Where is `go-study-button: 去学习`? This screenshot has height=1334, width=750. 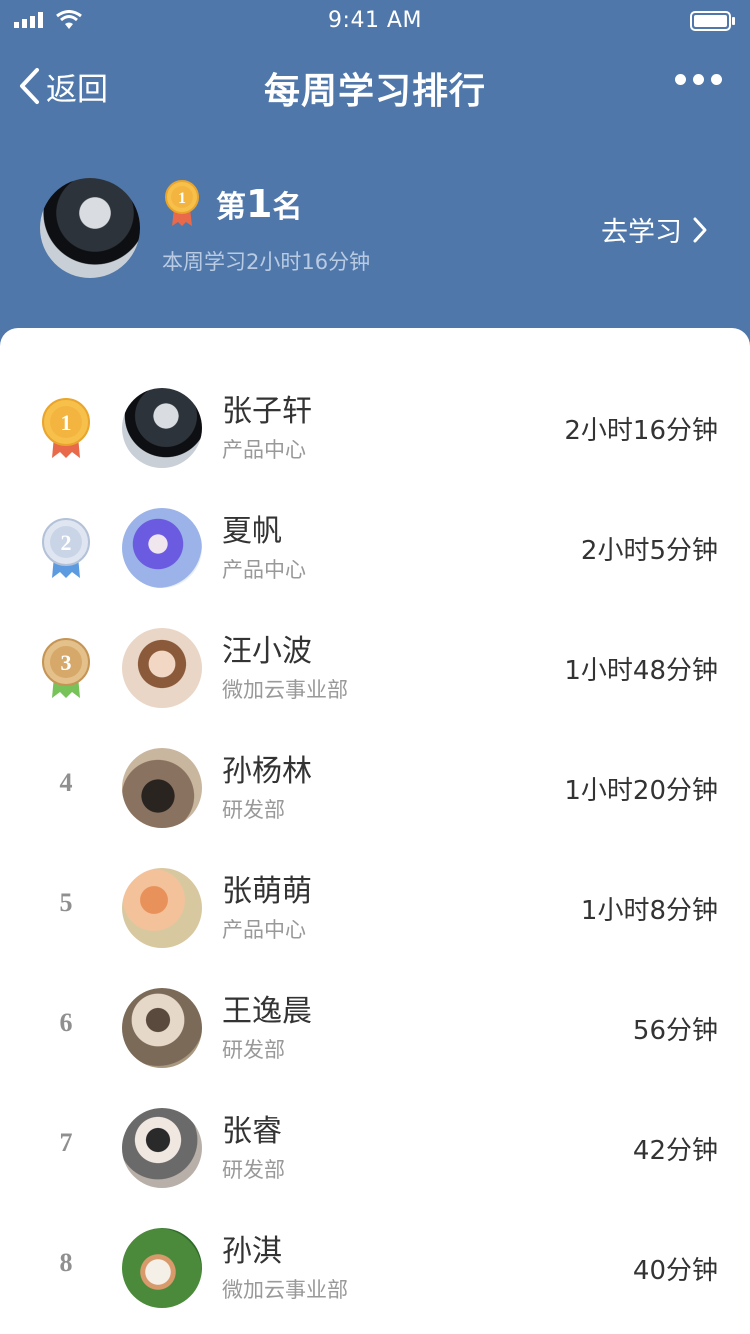 go-study-button: 去学习 is located at coordinates (654, 229).